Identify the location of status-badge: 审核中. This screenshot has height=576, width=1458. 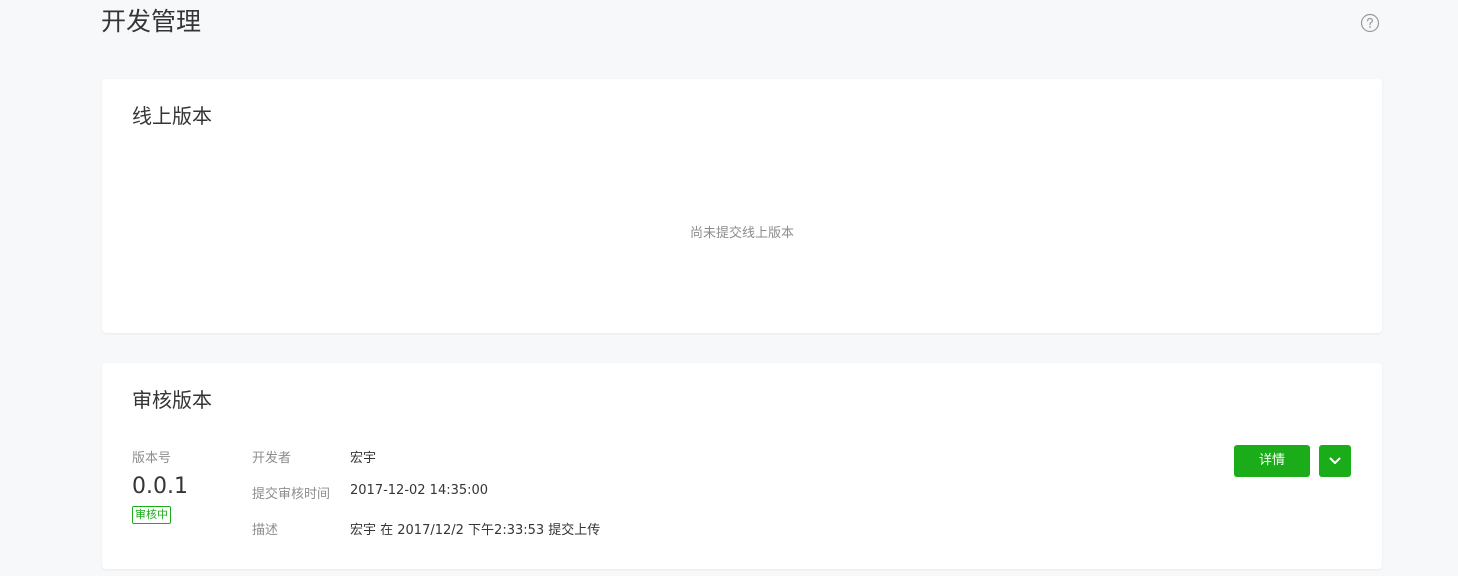
(151, 515).